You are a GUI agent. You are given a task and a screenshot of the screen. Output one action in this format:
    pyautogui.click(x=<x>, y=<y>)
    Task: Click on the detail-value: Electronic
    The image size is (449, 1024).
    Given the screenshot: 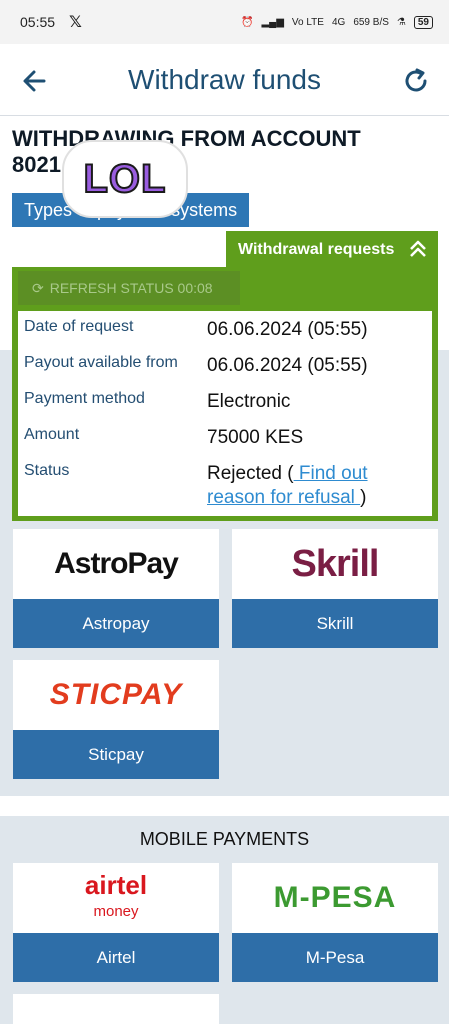 What is the action you would take?
    pyautogui.click(x=249, y=401)
    